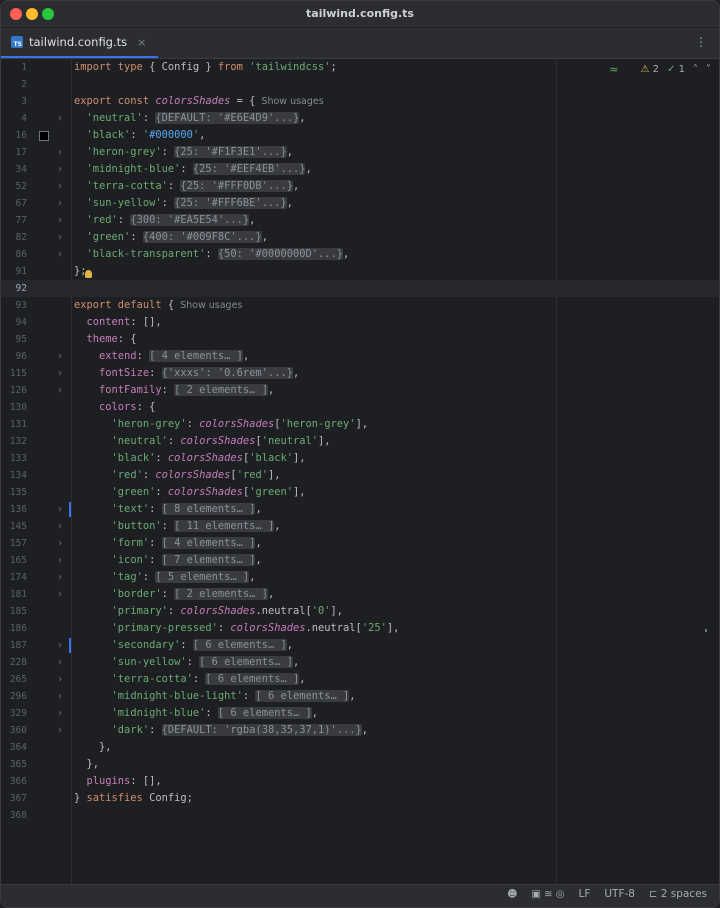 This screenshot has height=908, width=720. Describe the element at coordinates (360, 713) in the screenshot. I see `code-line: 329 › 'midnight-blue': [ 6 elements… ],` at that location.